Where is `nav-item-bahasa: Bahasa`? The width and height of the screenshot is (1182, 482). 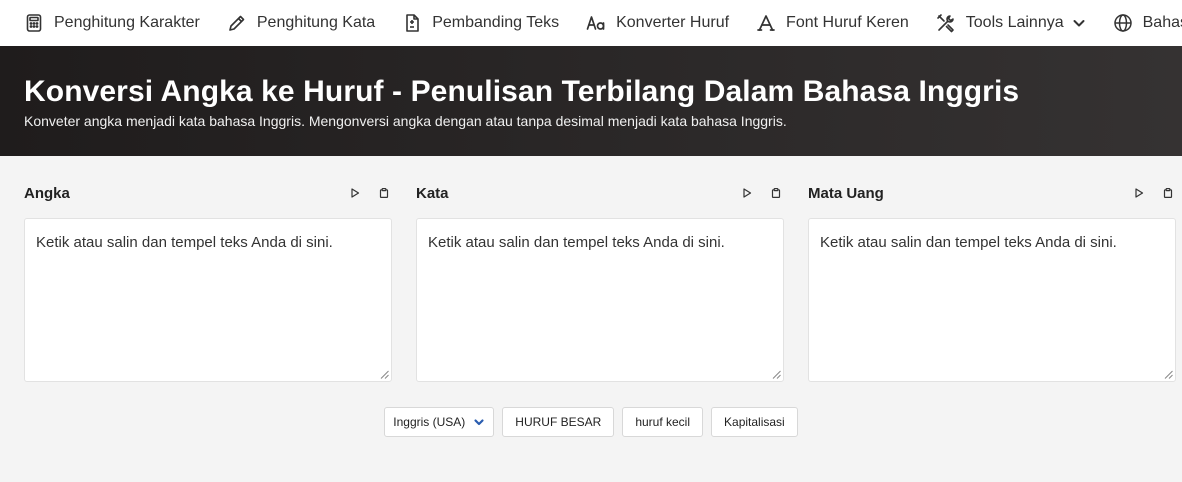
nav-item-bahasa: Bahasa is located at coordinates (1147, 23).